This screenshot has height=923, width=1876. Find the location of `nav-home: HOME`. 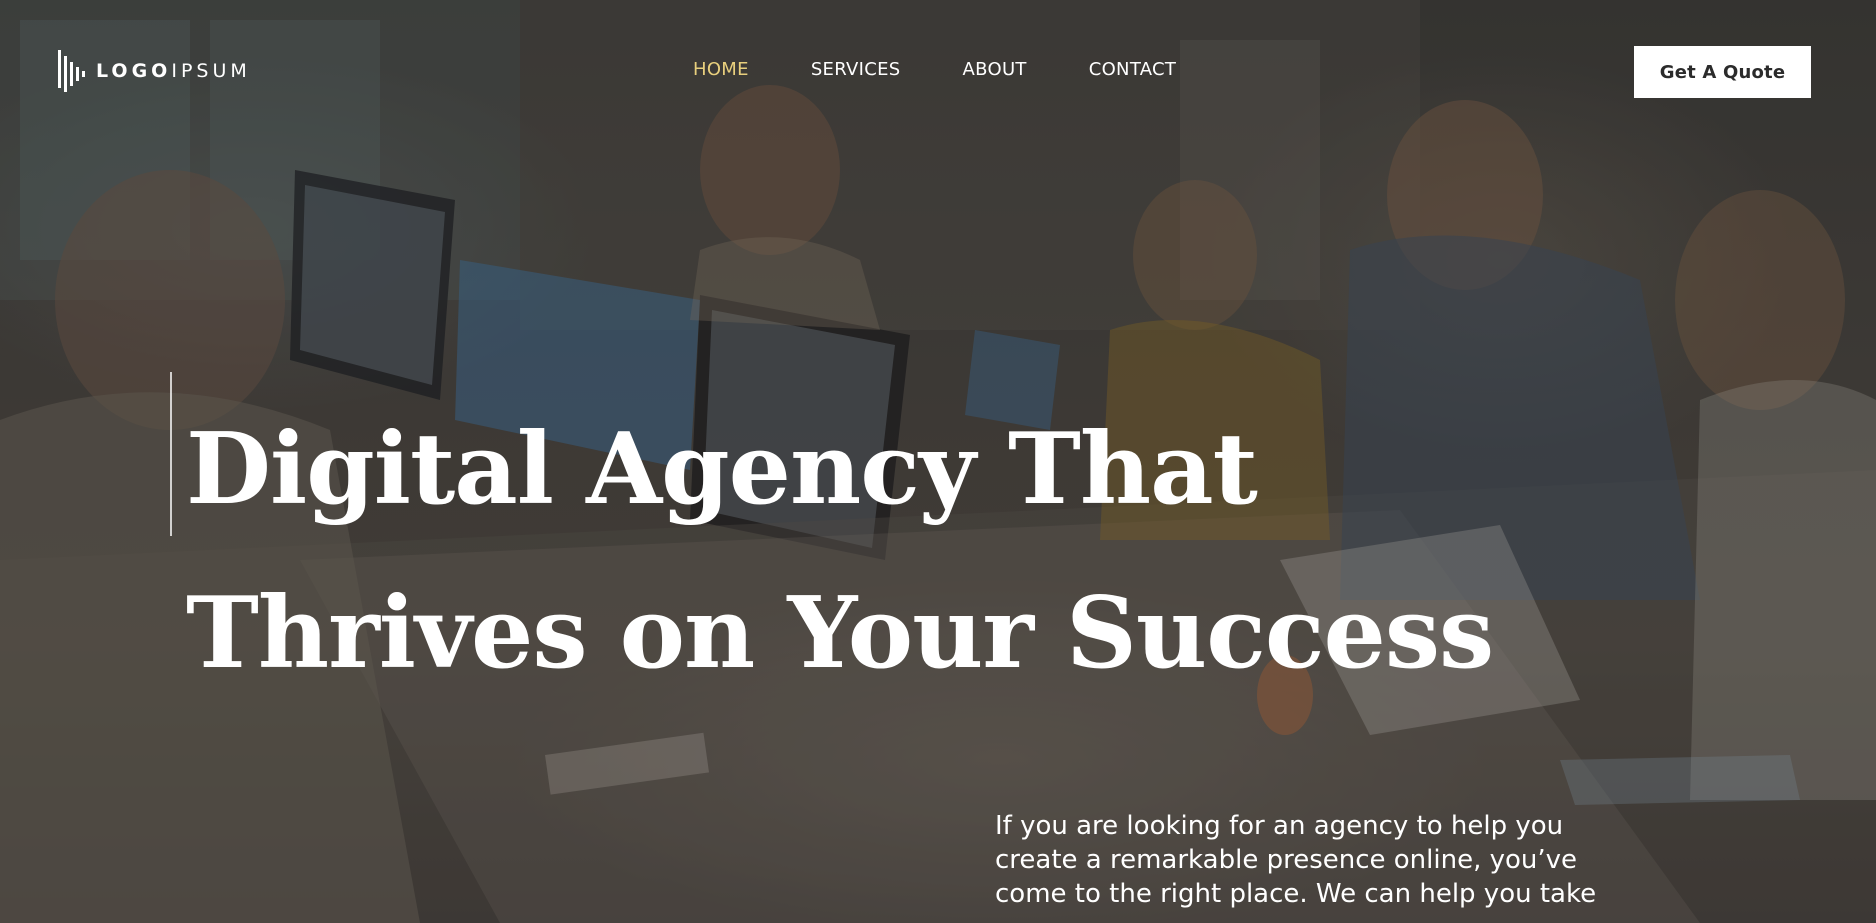

nav-home: HOME is located at coordinates (721, 69).